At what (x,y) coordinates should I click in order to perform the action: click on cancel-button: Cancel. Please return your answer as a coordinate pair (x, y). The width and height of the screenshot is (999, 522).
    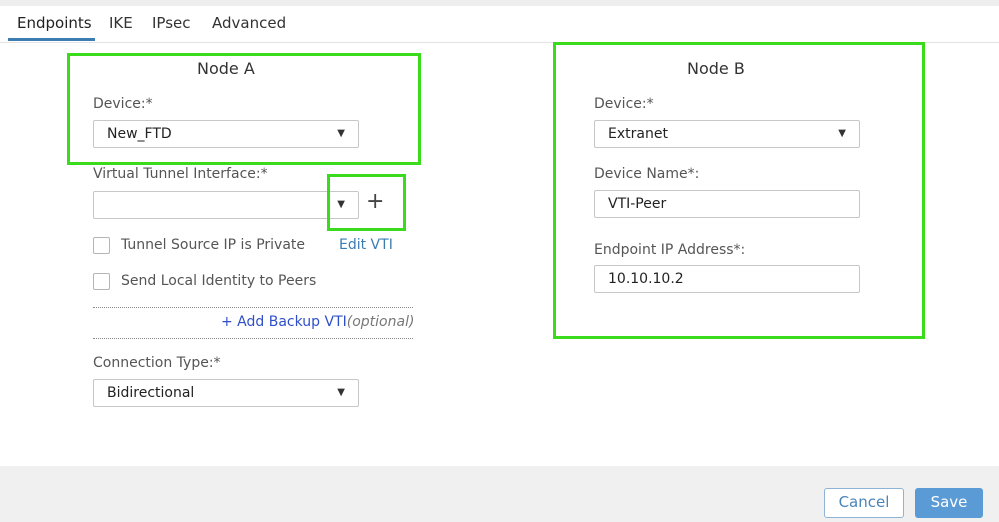
    Looking at the image, I should click on (864, 503).